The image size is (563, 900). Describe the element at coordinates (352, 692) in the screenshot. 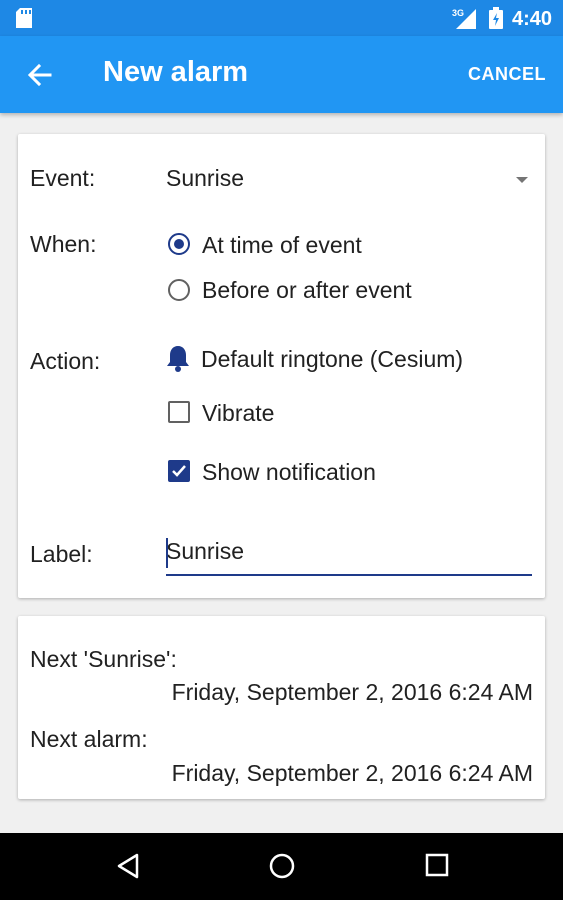

I see `next-event-value: Friday, September 2, 2016 6:24 AM` at that location.